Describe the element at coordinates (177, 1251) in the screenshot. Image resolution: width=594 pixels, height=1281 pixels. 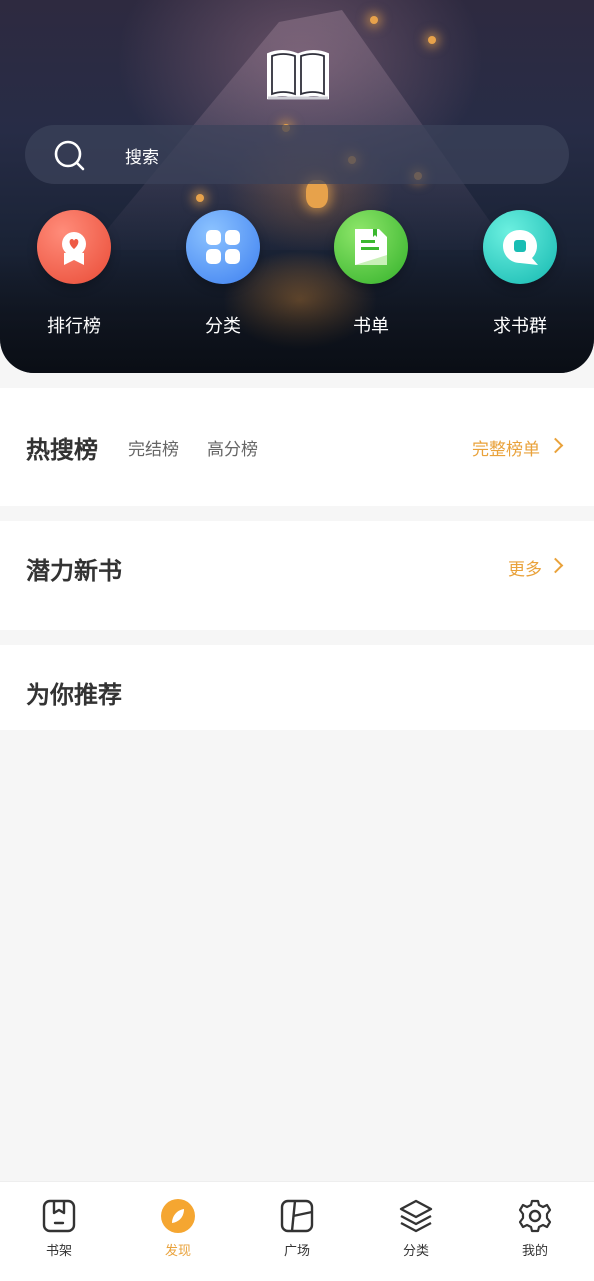
I see `tab-label: 发现` at that location.